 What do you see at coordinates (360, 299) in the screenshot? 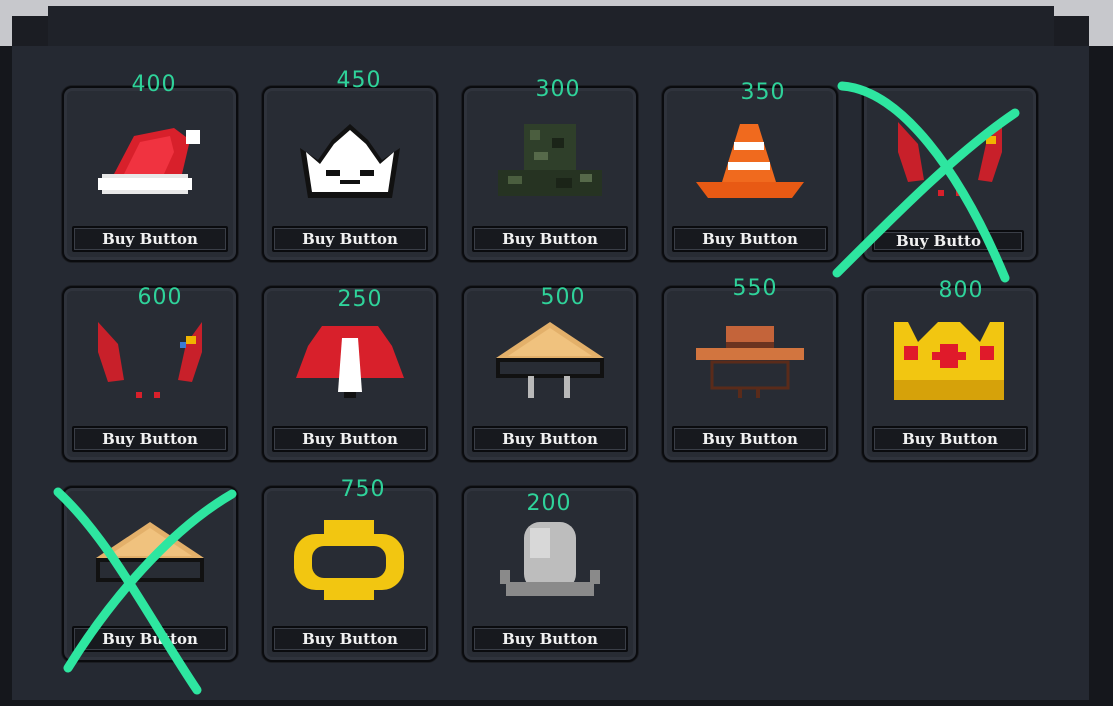
I see `item-price: 250` at bounding box center [360, 299].